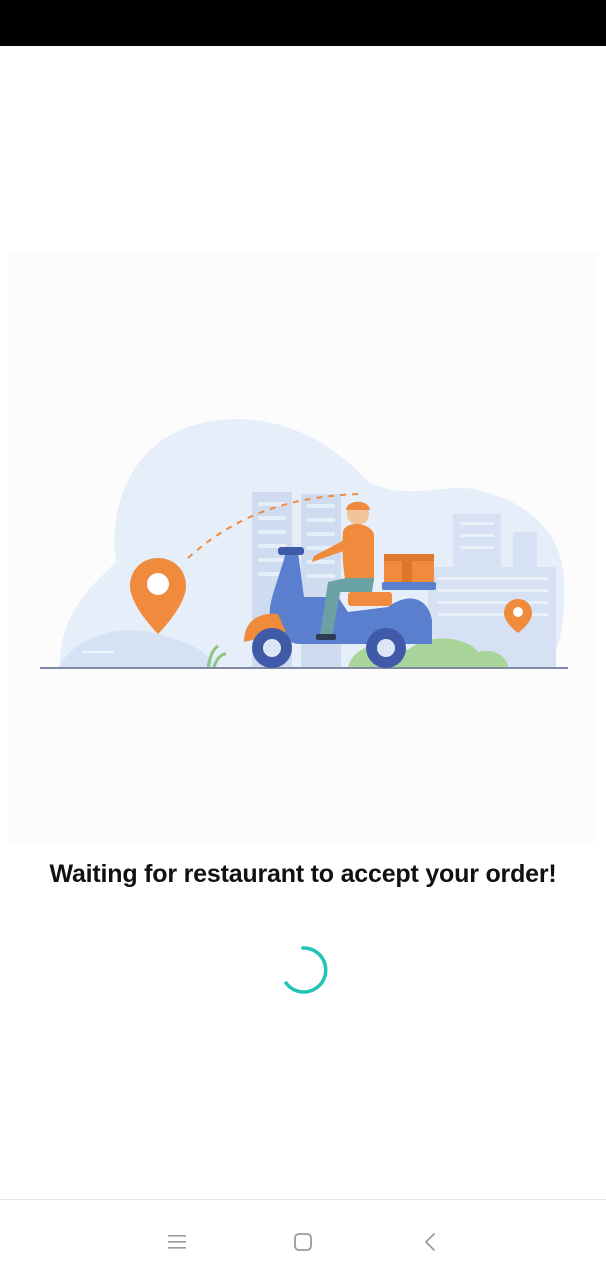  Describe the element at coordinates (303, 23) in the screenshot. I see `status-bar` at that location.